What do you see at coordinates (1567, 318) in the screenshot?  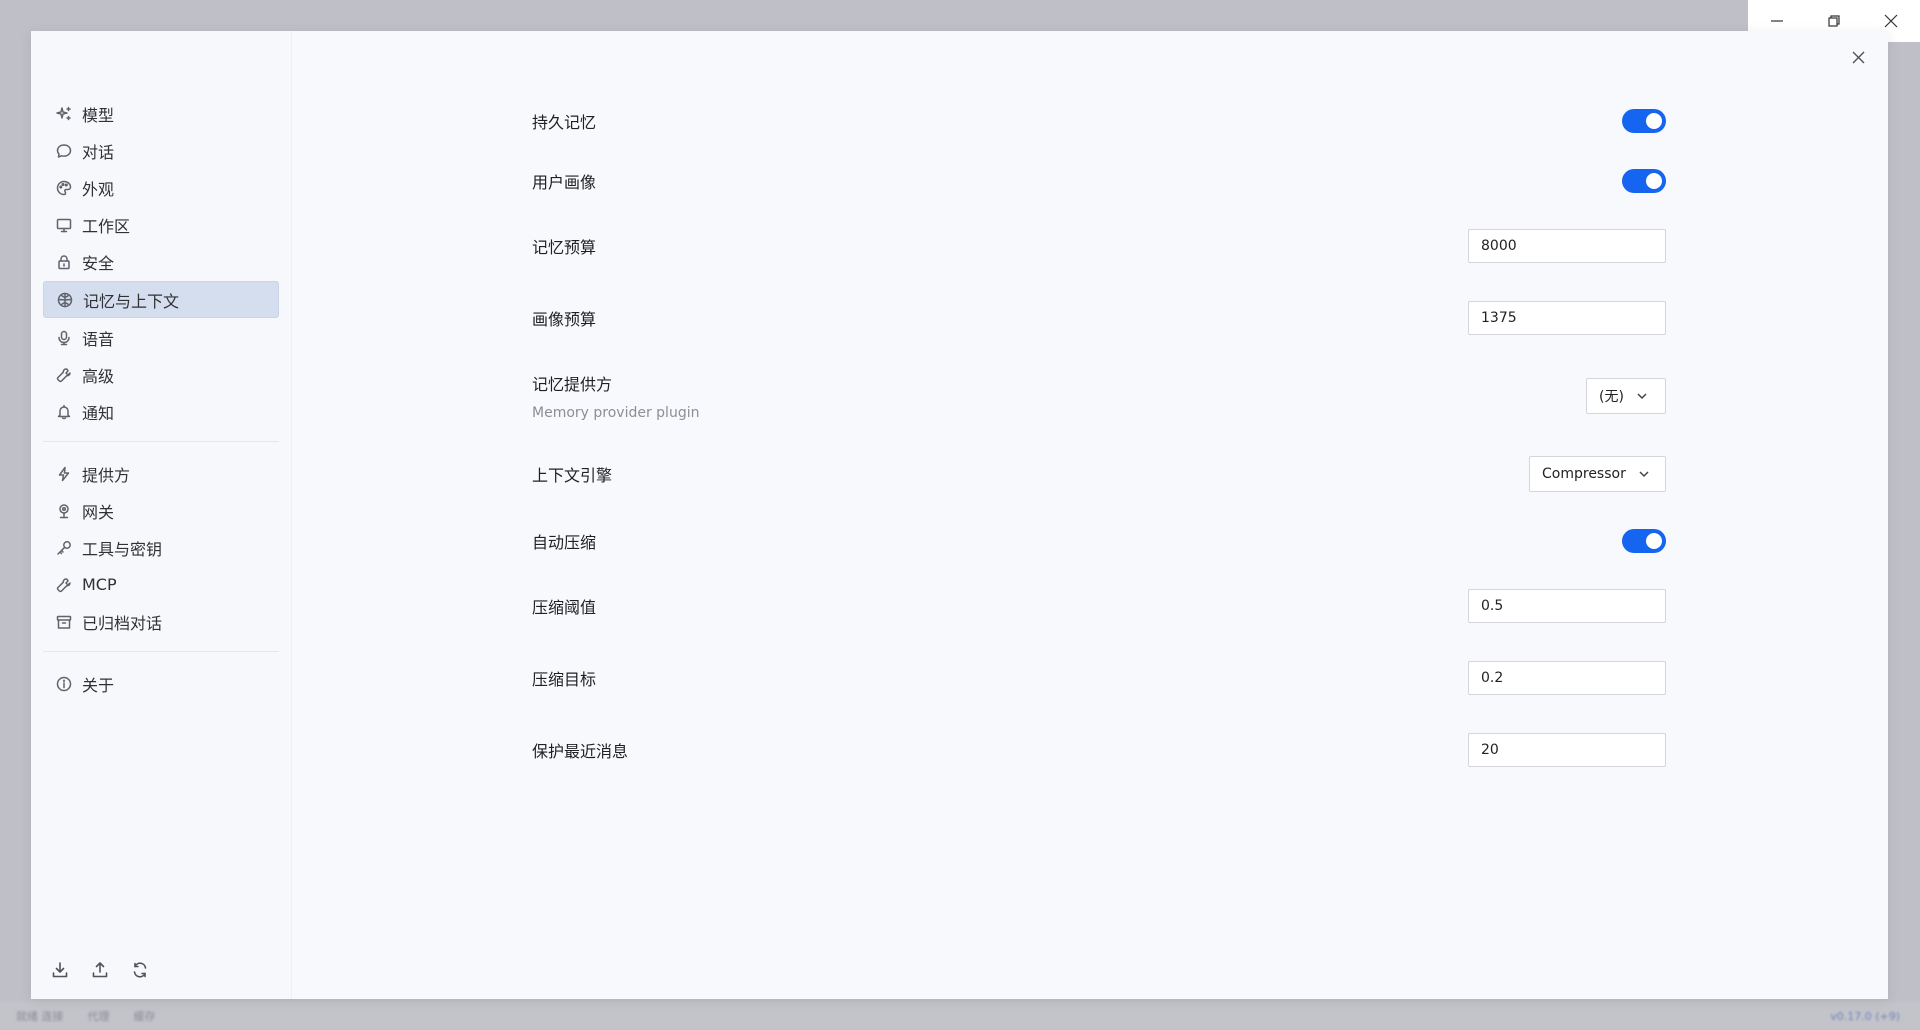 I see `profile-budget-input` at bounding box center [1567, 318].